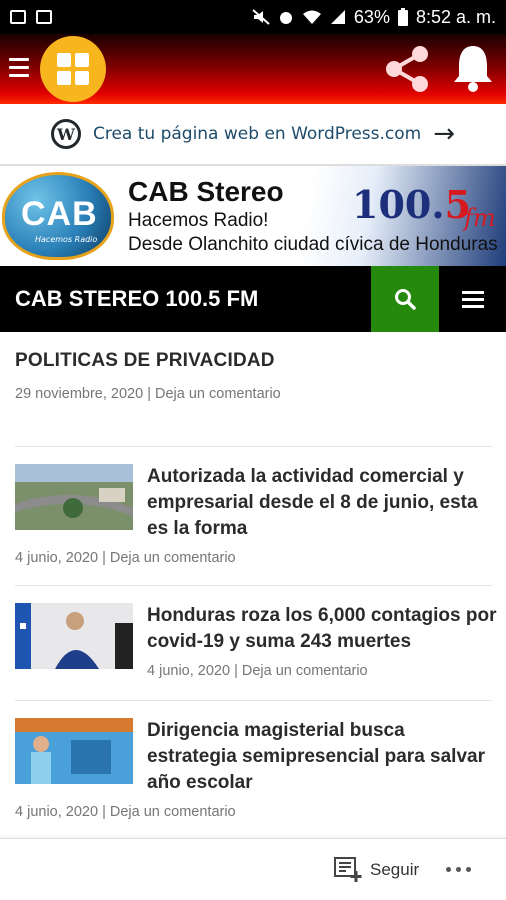 This screenshot has height=900, width=506. I want to click on menu-icon, so click(472, 299).